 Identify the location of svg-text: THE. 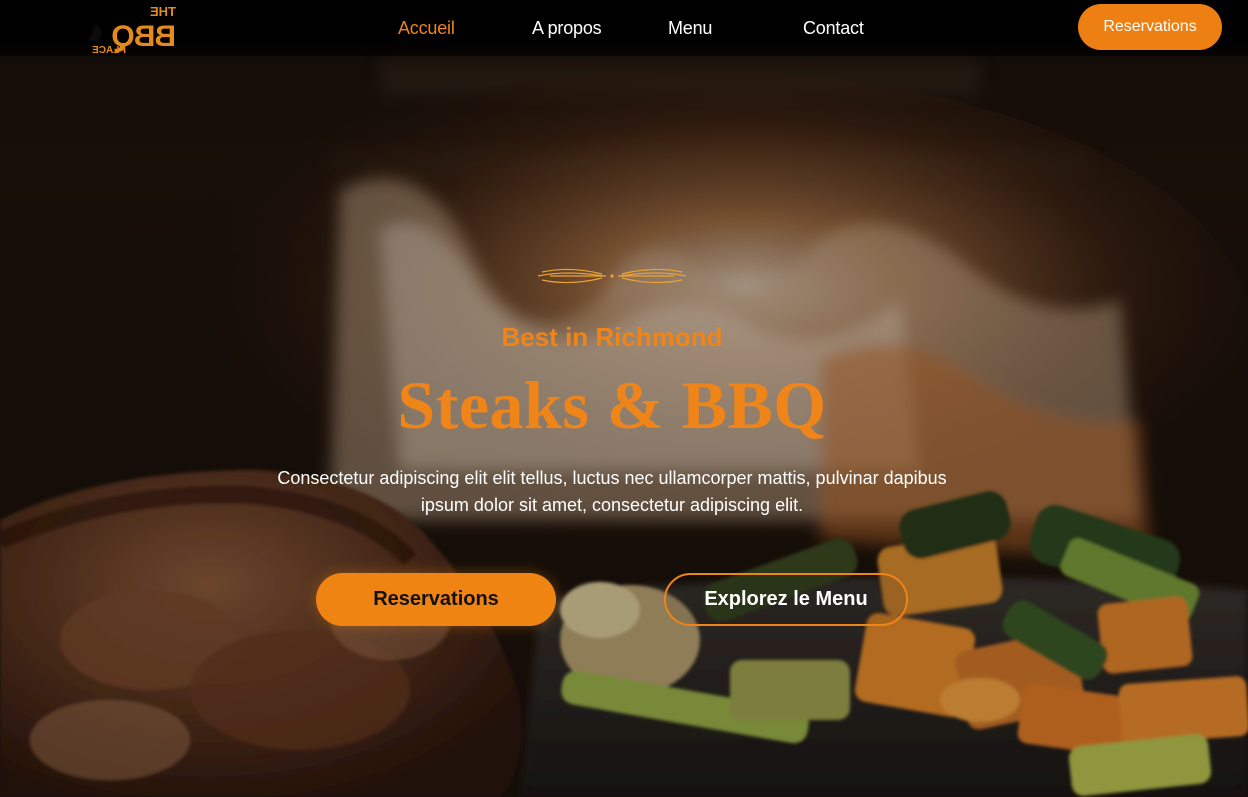
(163, 11).